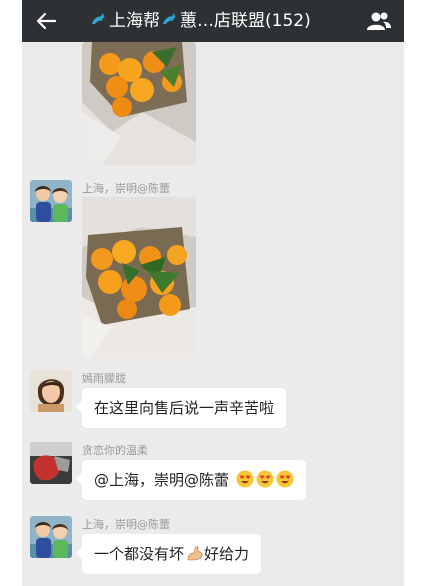 Image resolution: width=425 pixels, height=586 pixels. I want to click on chat-header: 上海帮 蕙…店联盟(152), so click(213, 21).